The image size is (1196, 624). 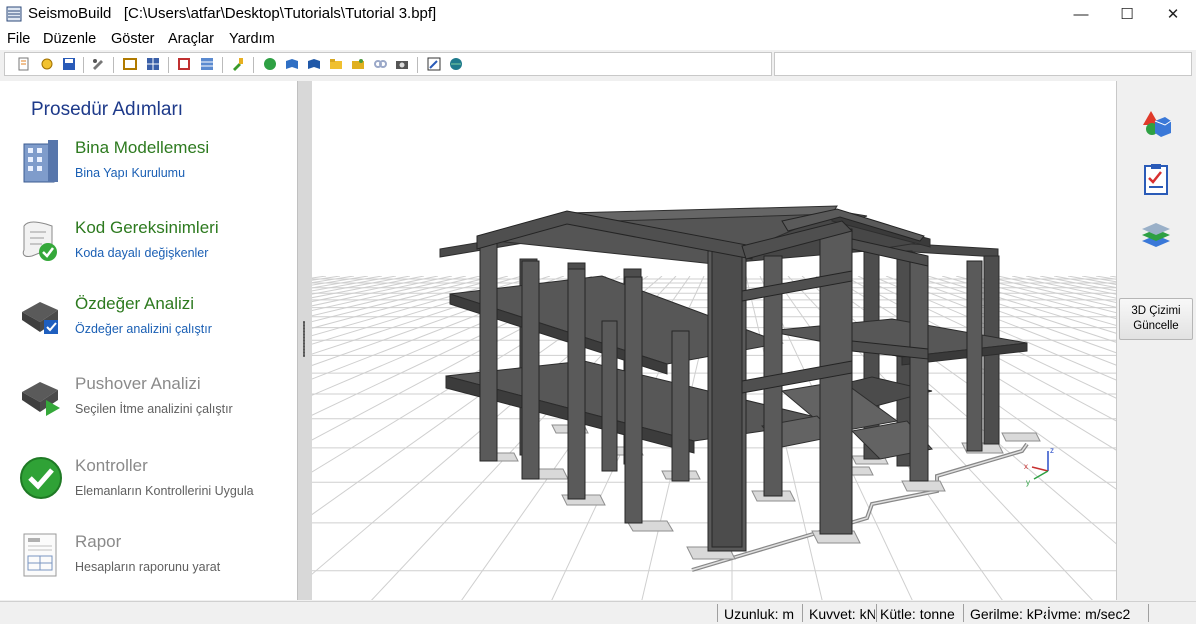 What do you see at coordinates (314, 64) in the screenshot?
I see `book-2-icon` at bounding box center [314, 64].